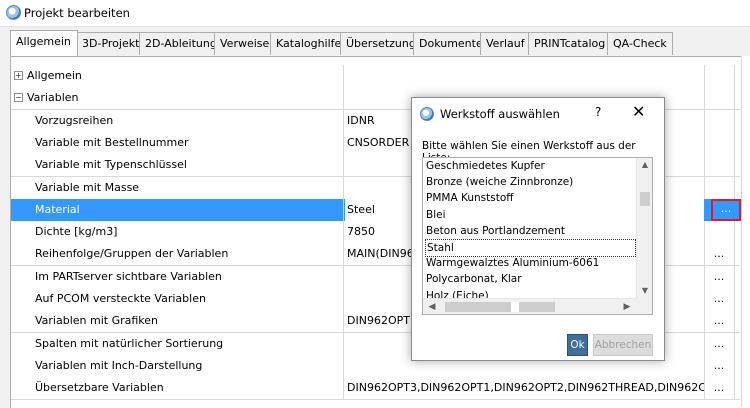 This screenshot has height=408, width=750. Describe the element at coordinates (178, 43) in the screenshot. I see `tab-2: 2D-Ableitung` at that location.